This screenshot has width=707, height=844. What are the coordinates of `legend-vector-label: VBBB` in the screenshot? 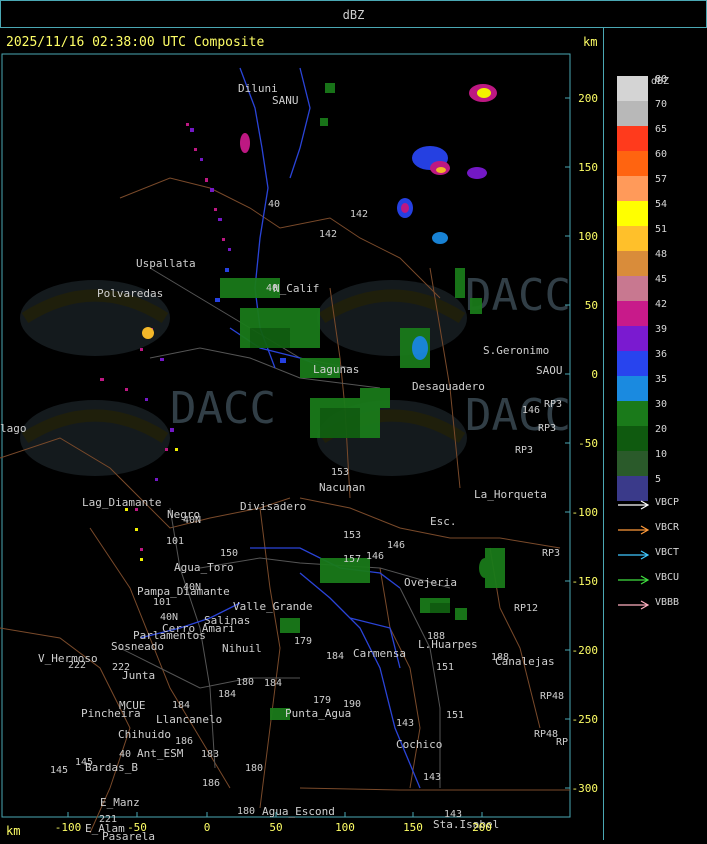 It's located at (667, 602).